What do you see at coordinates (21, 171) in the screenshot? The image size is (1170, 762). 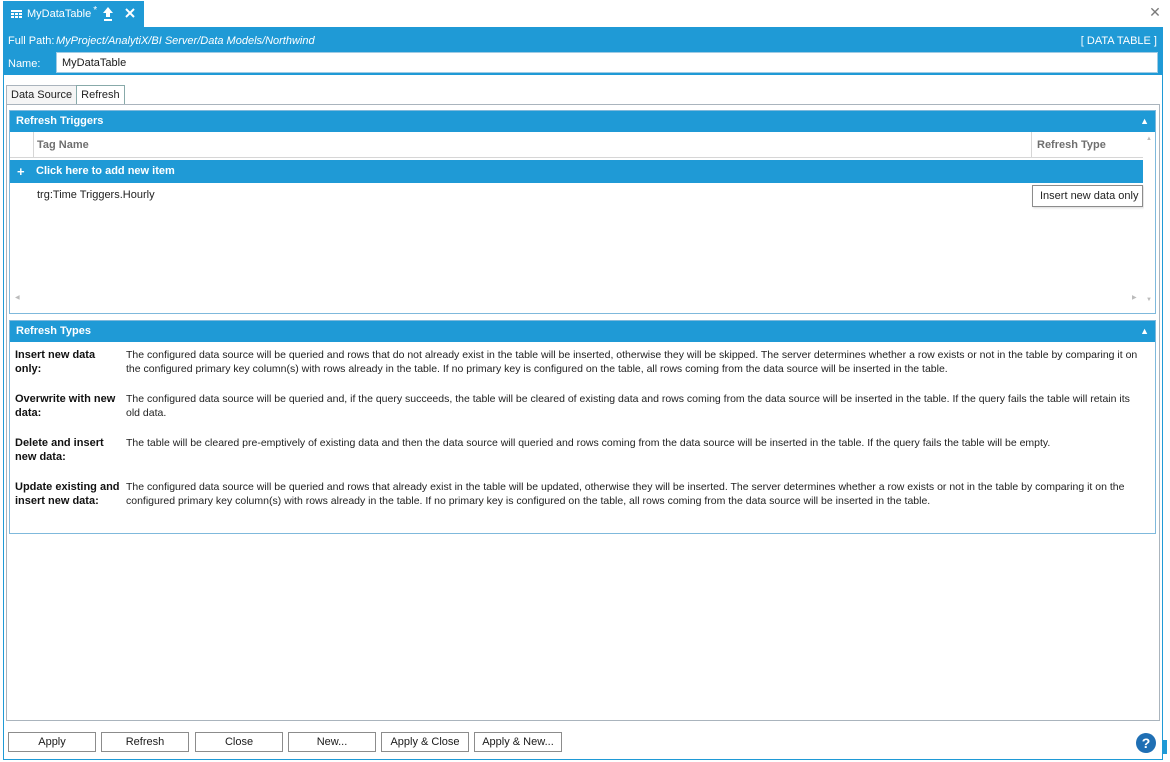 I see `plus-icon: +` at bounding box center [21, 171].